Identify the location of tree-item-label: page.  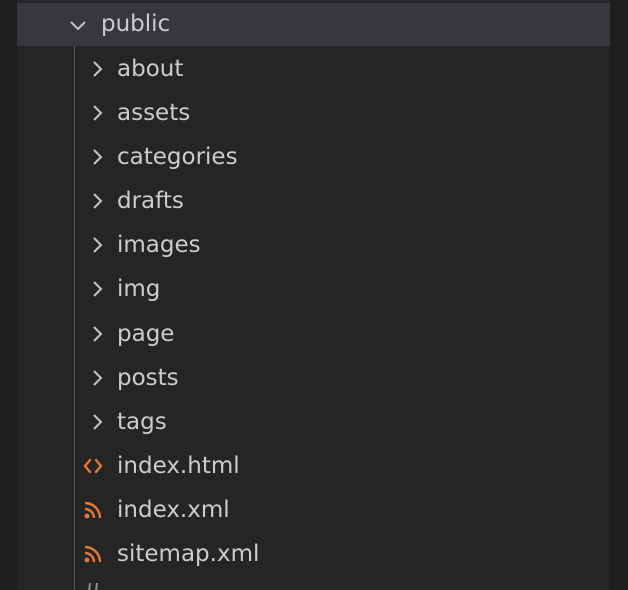
(146, 334).